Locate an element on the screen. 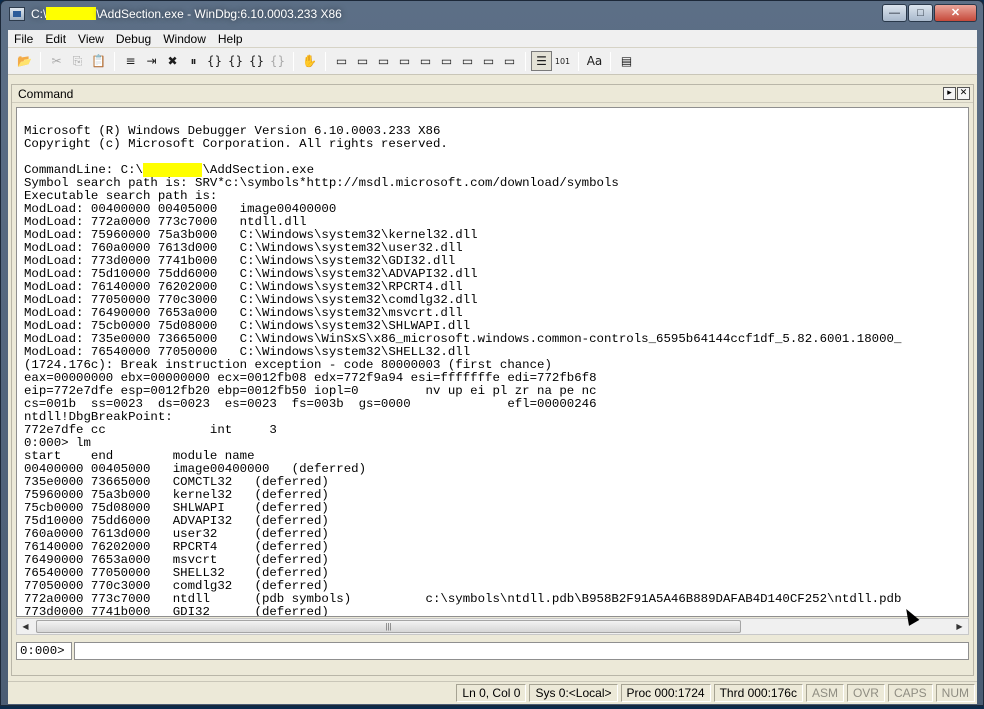  output-line: start end module name is located at coordinates (139, 456).